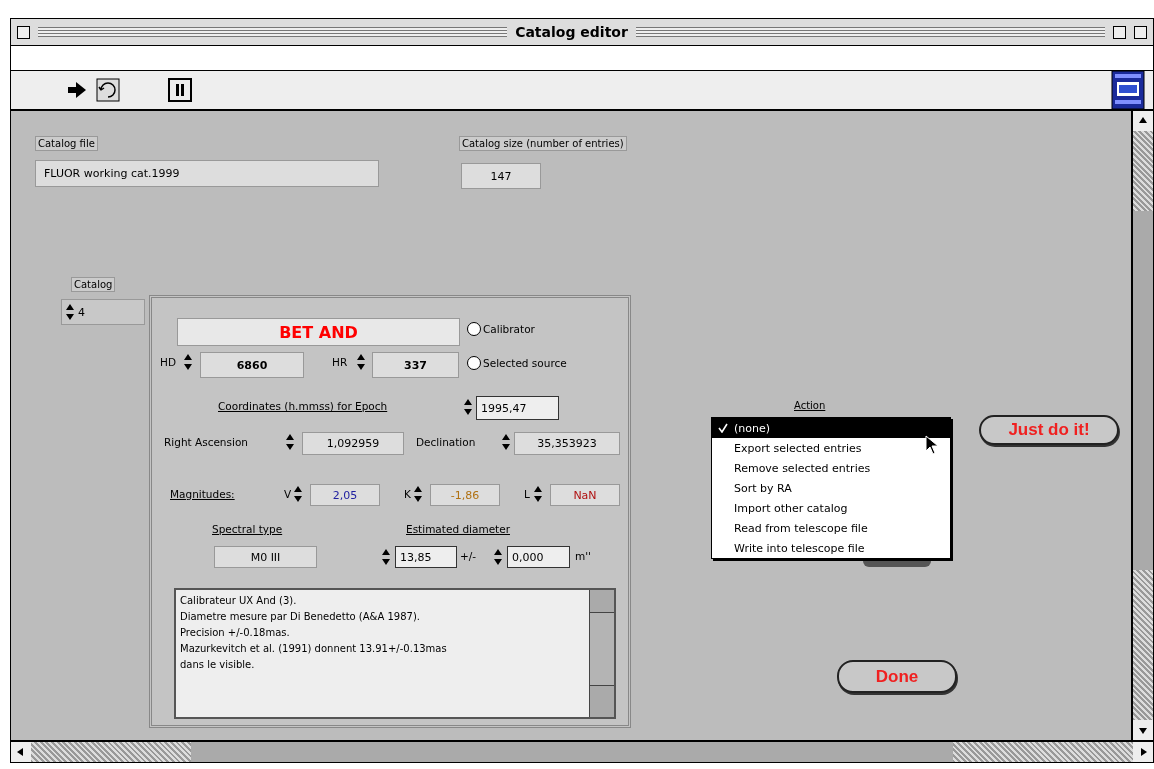  What do you see at coordinates (303, 406) in the screenshot?
I see `coordinates-label: Coordinates (h.mmss) for Epoch` at bounding box center [303, 406].